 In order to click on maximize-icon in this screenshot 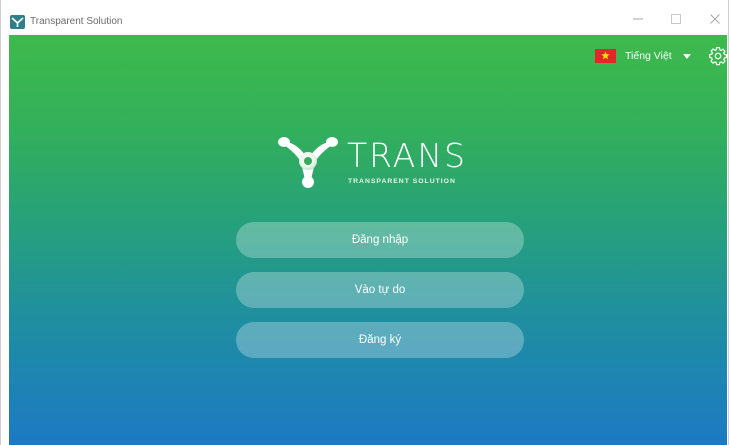, I will do `click(676, 19)`.